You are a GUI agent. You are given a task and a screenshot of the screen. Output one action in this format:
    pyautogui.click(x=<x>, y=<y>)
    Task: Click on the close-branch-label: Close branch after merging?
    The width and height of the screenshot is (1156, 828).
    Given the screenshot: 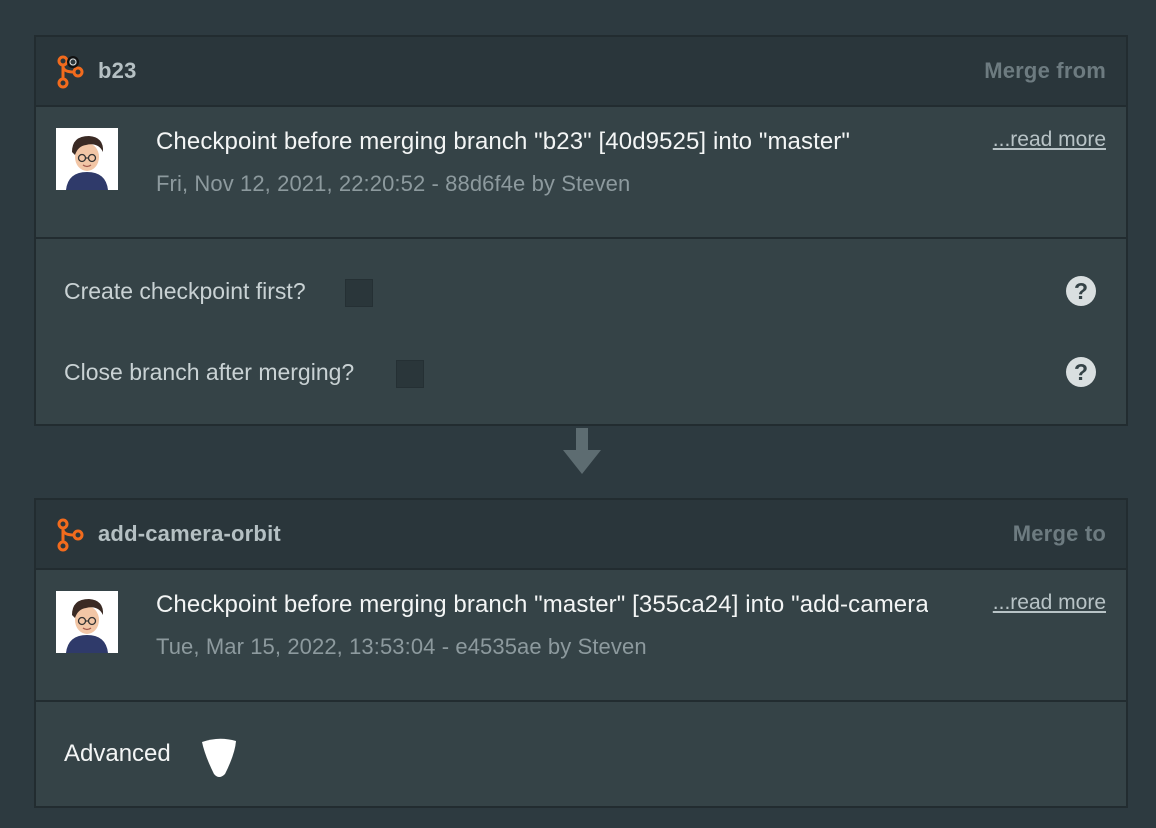 What is the action you would take?
    pyautogui.click(x=209, y=372)
    